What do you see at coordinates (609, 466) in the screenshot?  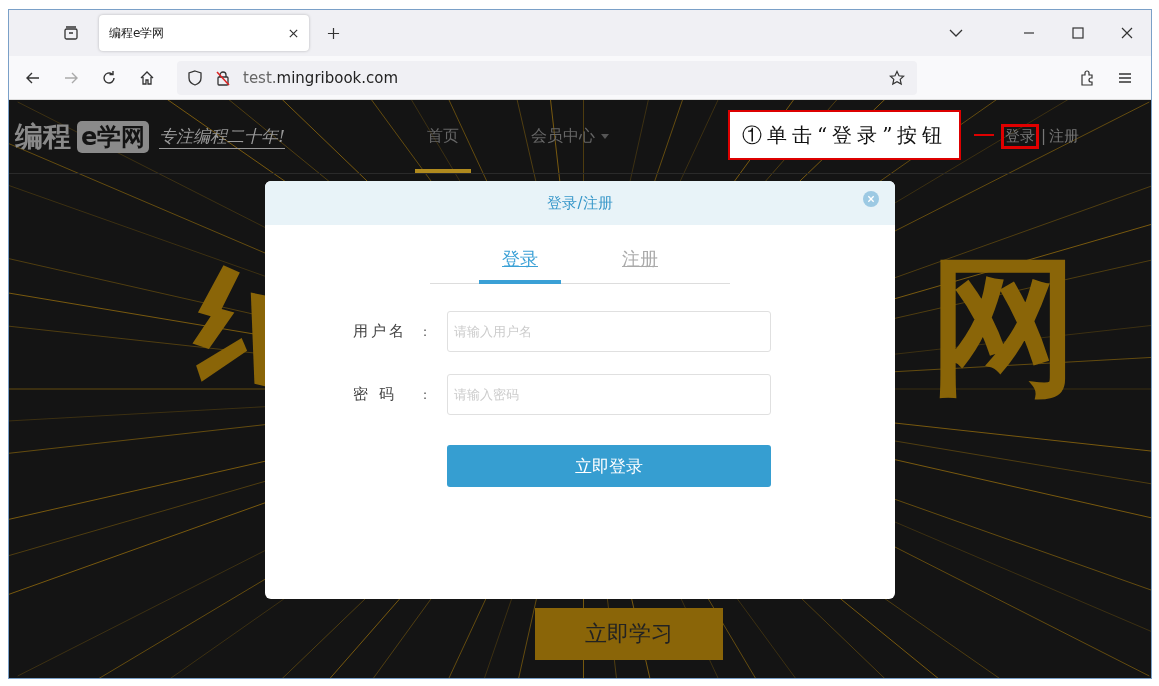 I see `login-button: 立即登录` at bounding box center [609, 466].